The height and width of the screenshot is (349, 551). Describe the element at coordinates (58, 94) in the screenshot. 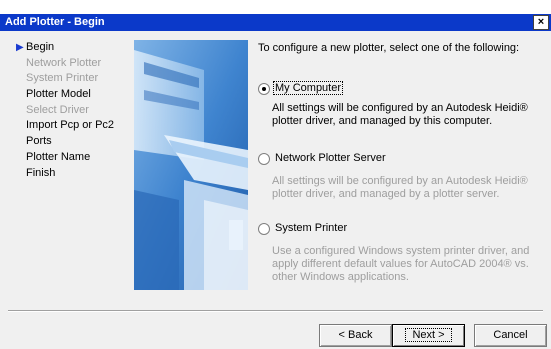

I see `step-label: Plotter Model` at that location.